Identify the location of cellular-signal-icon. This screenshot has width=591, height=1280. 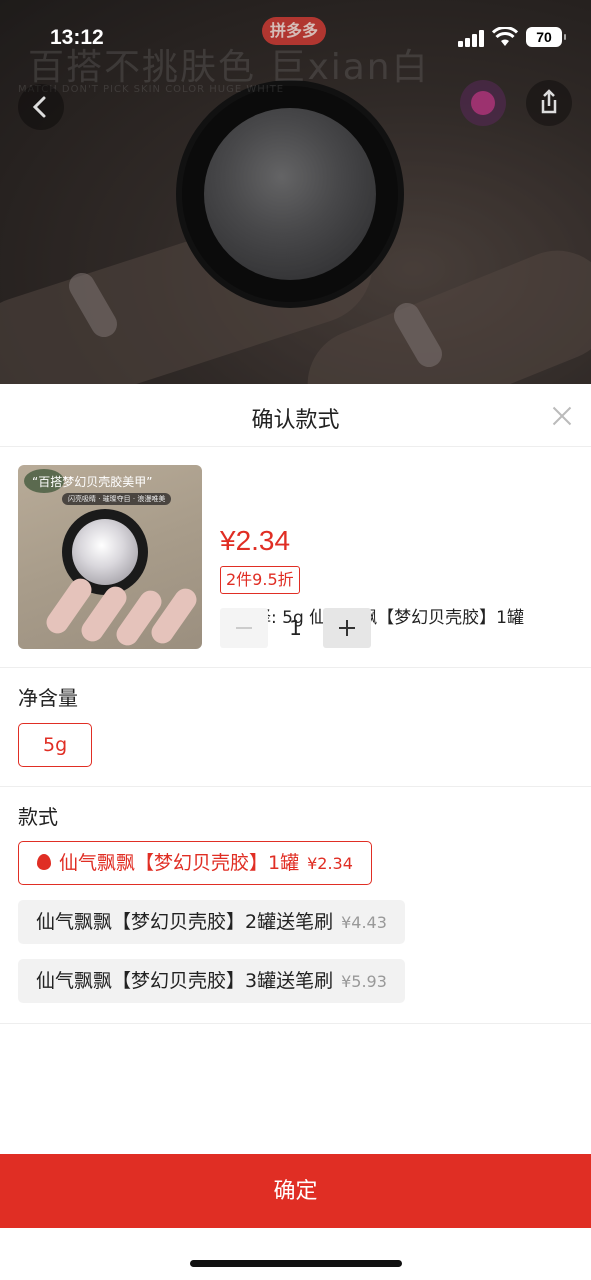
(471, 38).